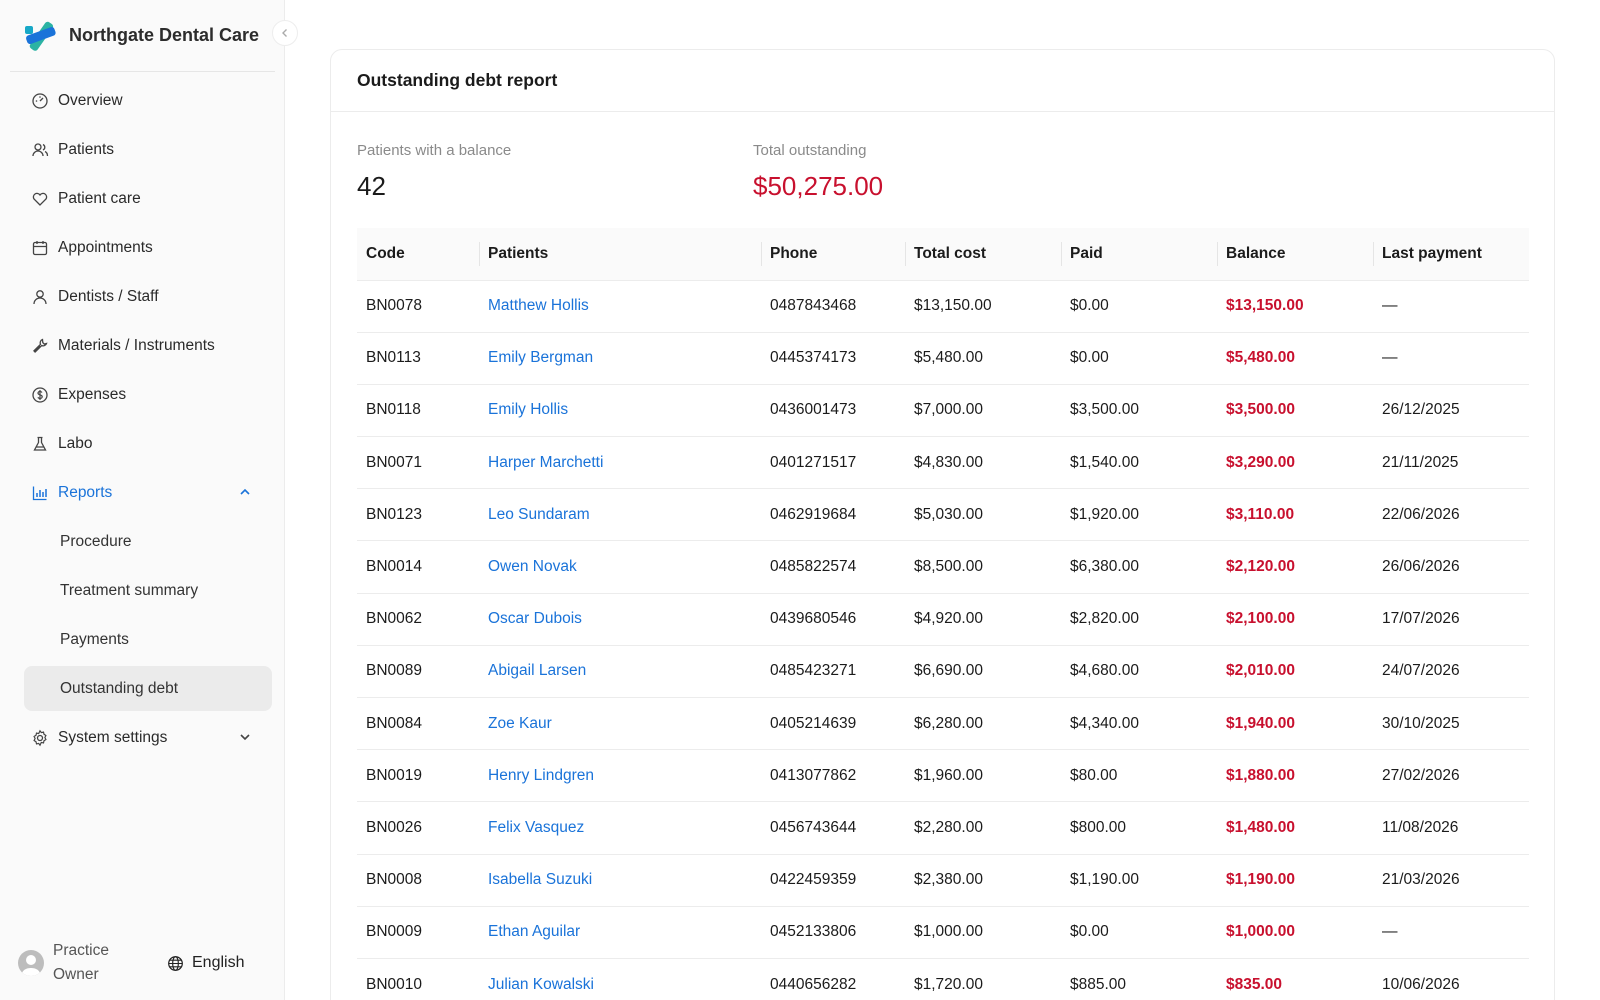  Describe the element at coordinates (1139, 619) in the screenshot. I see `cell-paid: $2,820.00` at that location.